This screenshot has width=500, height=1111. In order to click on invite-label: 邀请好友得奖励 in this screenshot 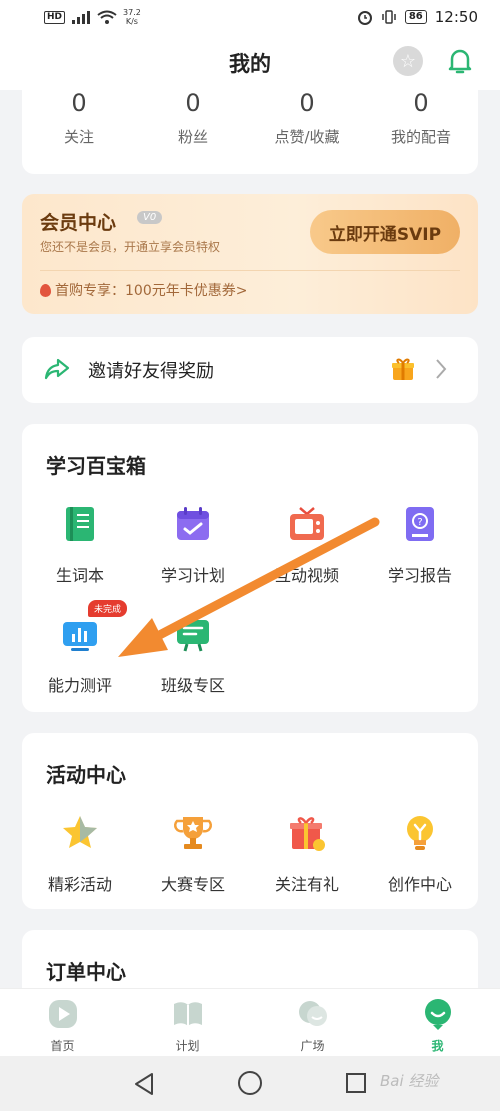, I will do `click(151, 371)`.